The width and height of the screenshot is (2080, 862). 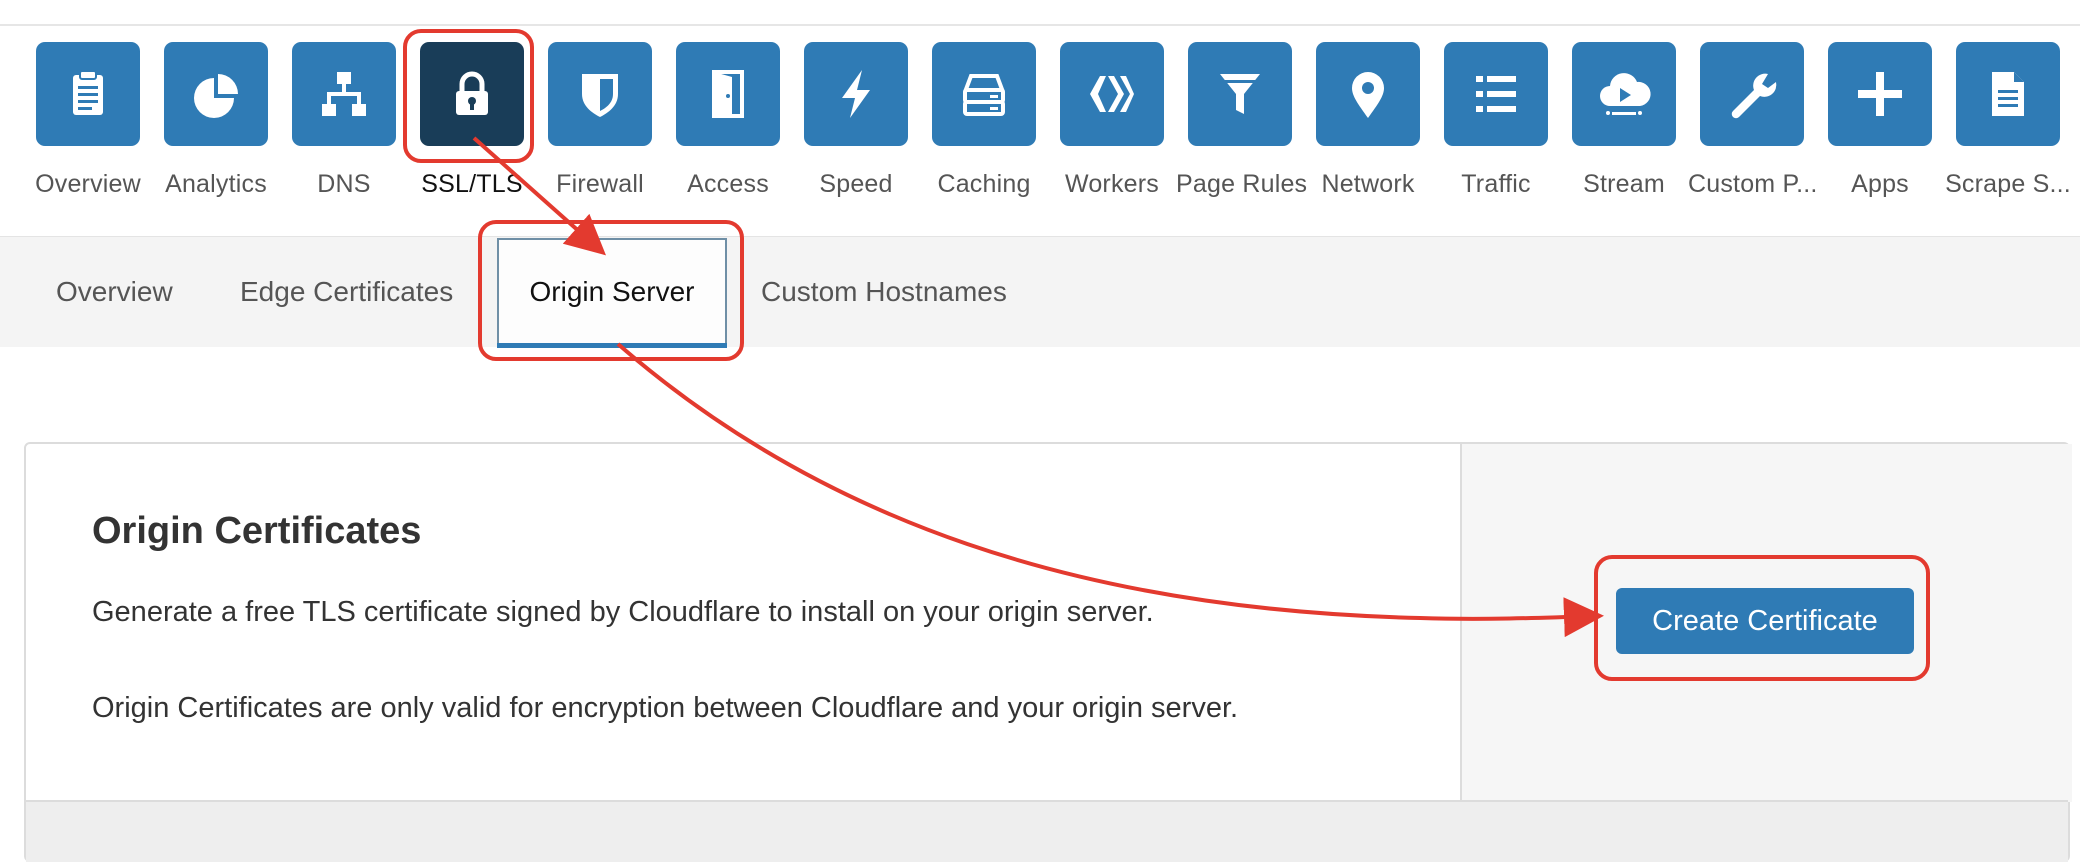 I want to click on app-speed: Speed, so click(x=856, y=120).